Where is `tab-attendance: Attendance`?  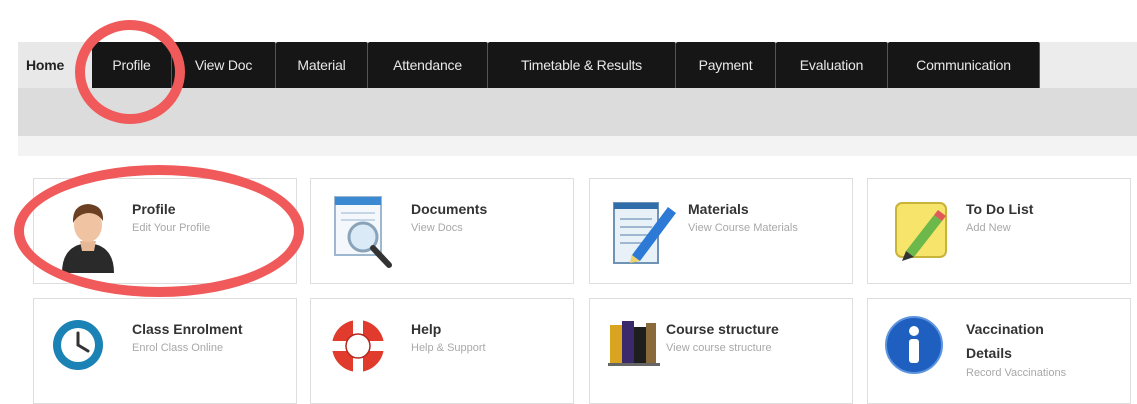 tab-attendance: Attendance is located at coordinates (428, 65).